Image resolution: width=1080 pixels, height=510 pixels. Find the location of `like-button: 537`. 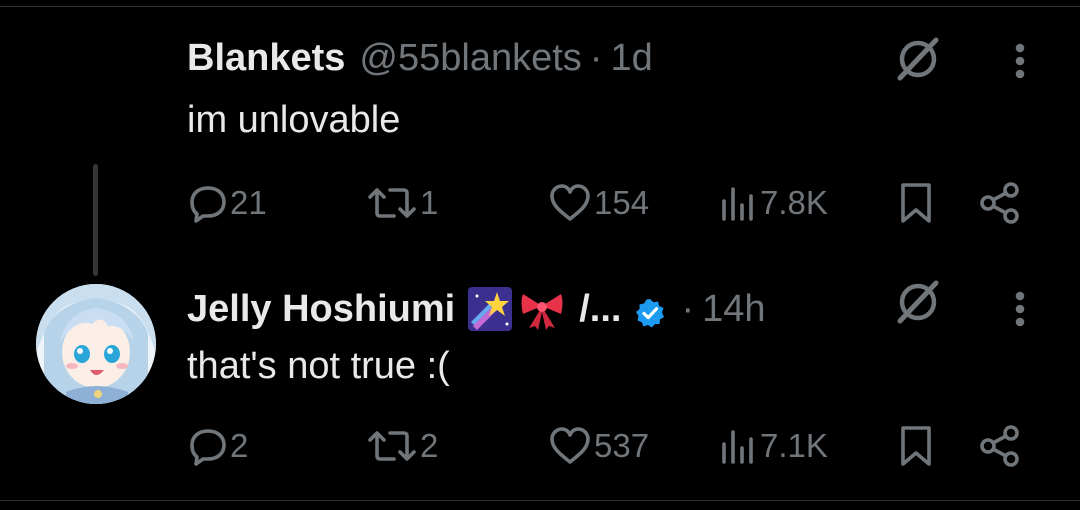

like-button: 537 is located at coordinates (598, 446).